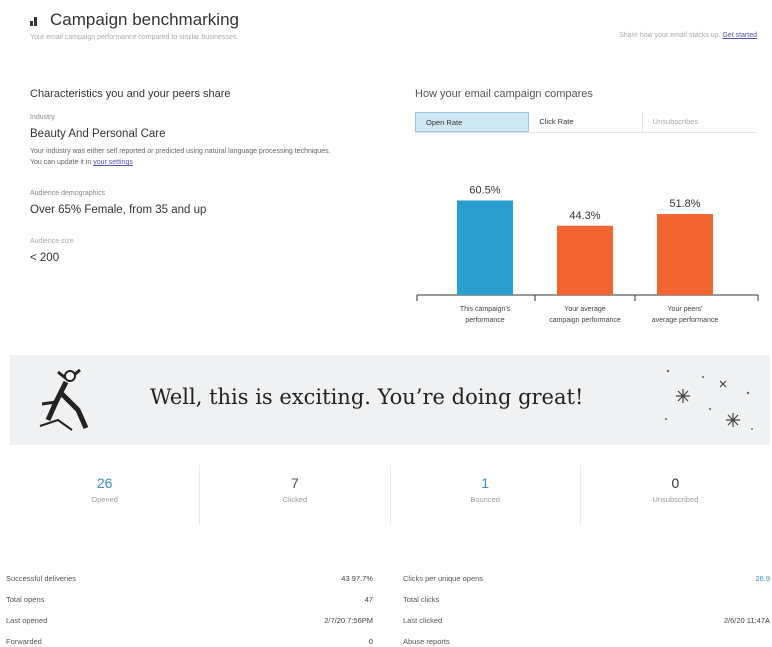 Image resolution: width=772 pixels, height=647 pixels. What do you see at coordinates (586, 639) in the screenshot?
I see `detail-row-abuse-reports: Abuse reports` at bounding box center [586, 639].